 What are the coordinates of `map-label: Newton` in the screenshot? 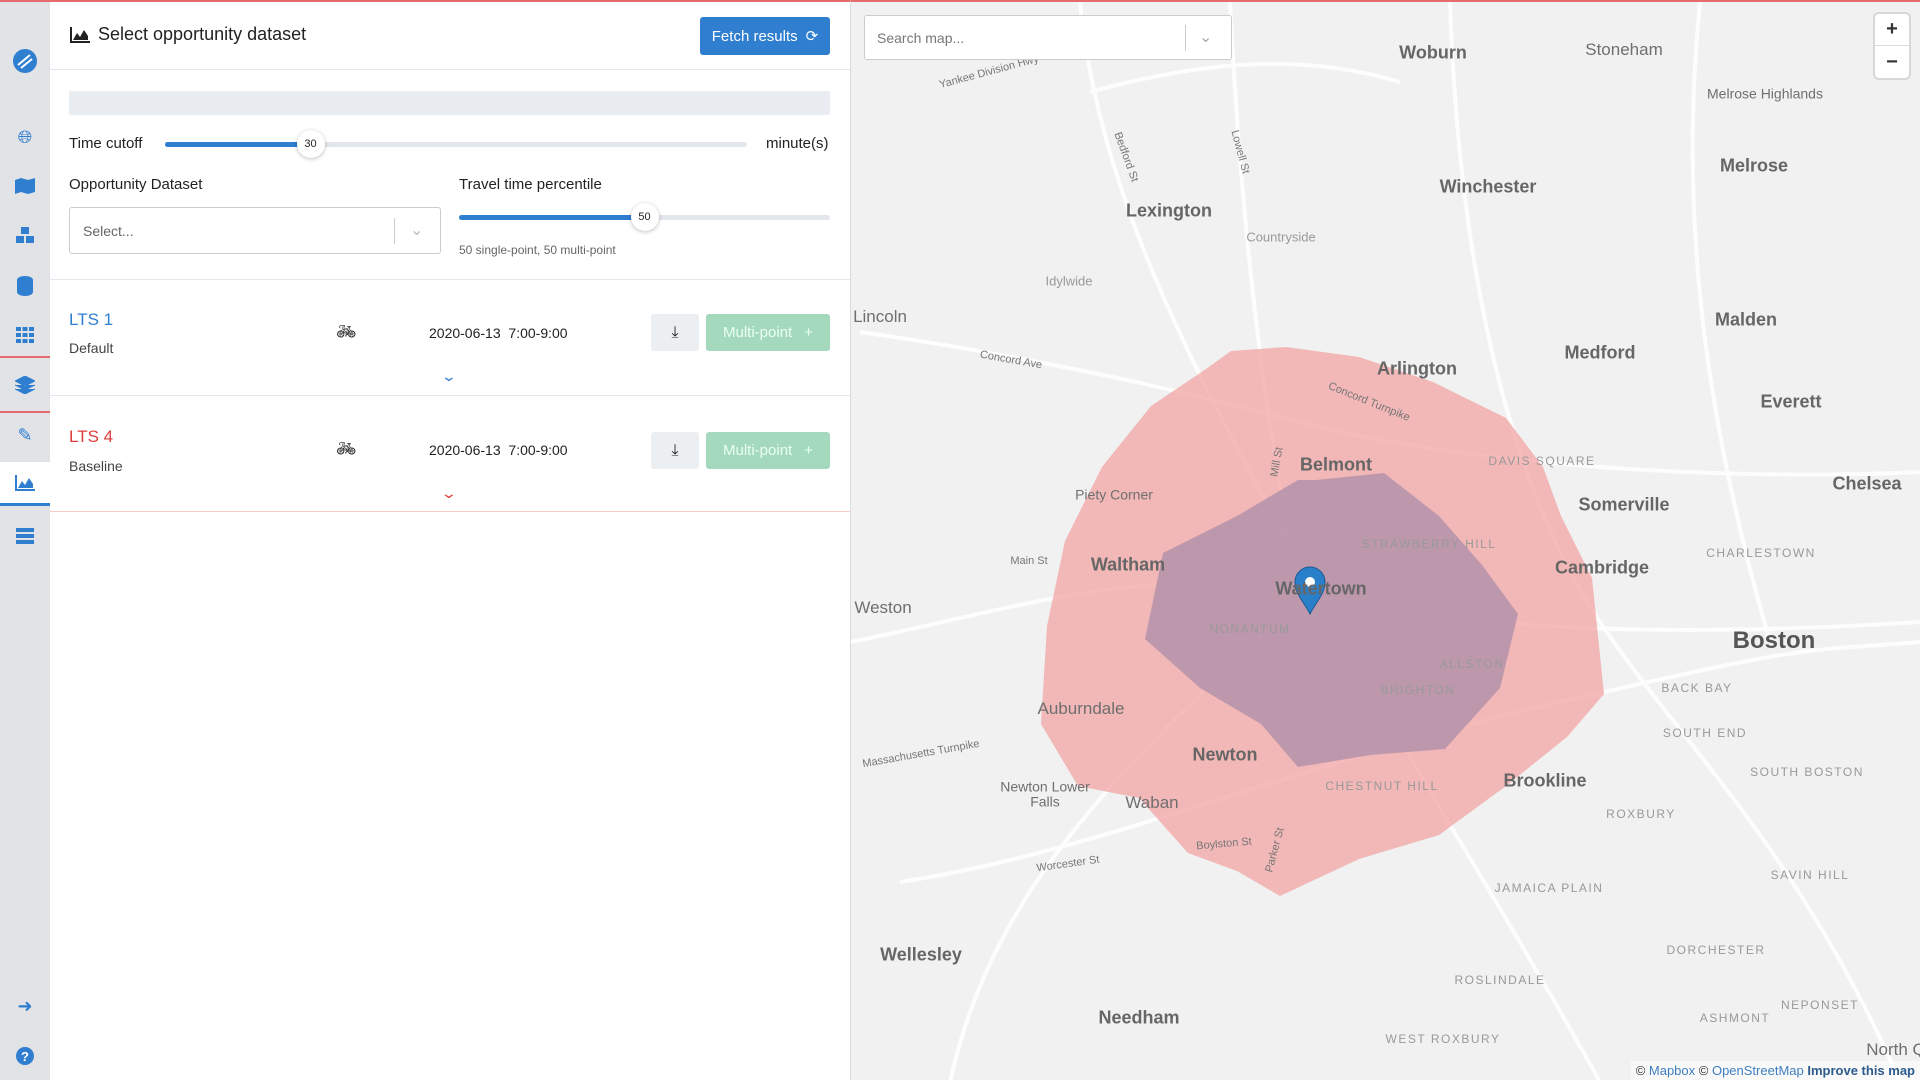 It's located at (1225, 754).